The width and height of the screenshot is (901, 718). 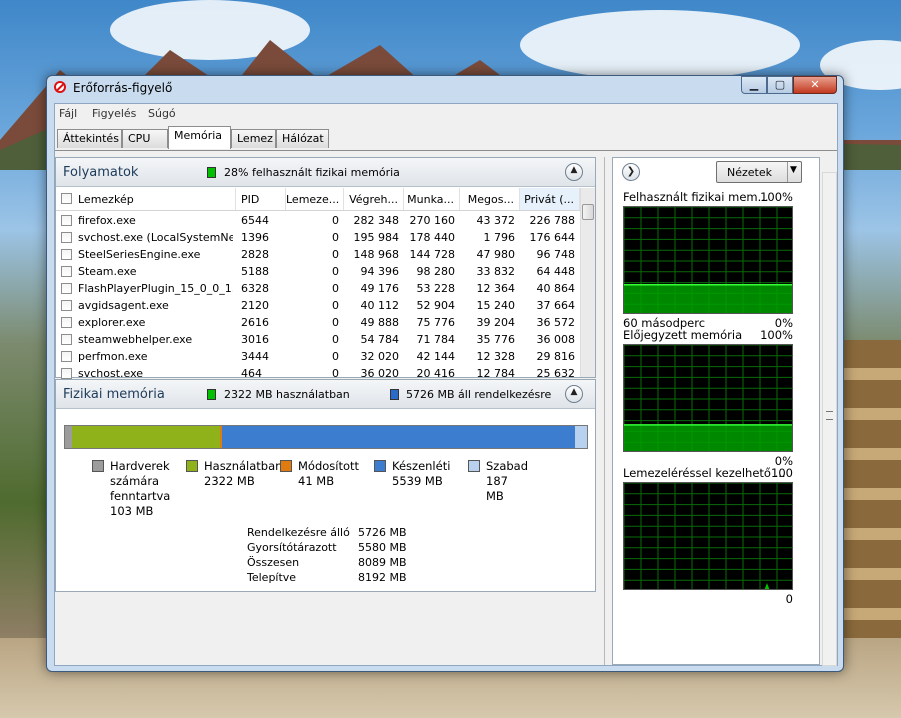 What do you see at coordinates (162, 113) in the screenshot?
I see `menu-help: Súgó` at bounding box center [162, 113].